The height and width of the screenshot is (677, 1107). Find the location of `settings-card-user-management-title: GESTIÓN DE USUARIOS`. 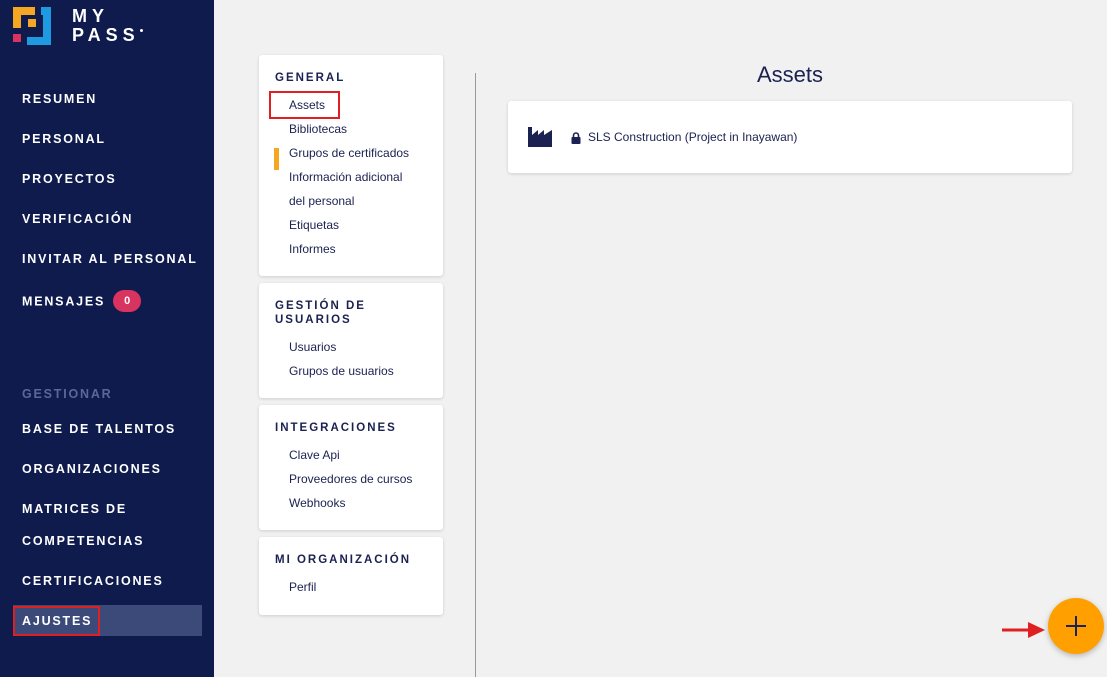

settings-card-user-management-title: GESTIÓN DE USUARIOS is located at coordinates (320, 313).